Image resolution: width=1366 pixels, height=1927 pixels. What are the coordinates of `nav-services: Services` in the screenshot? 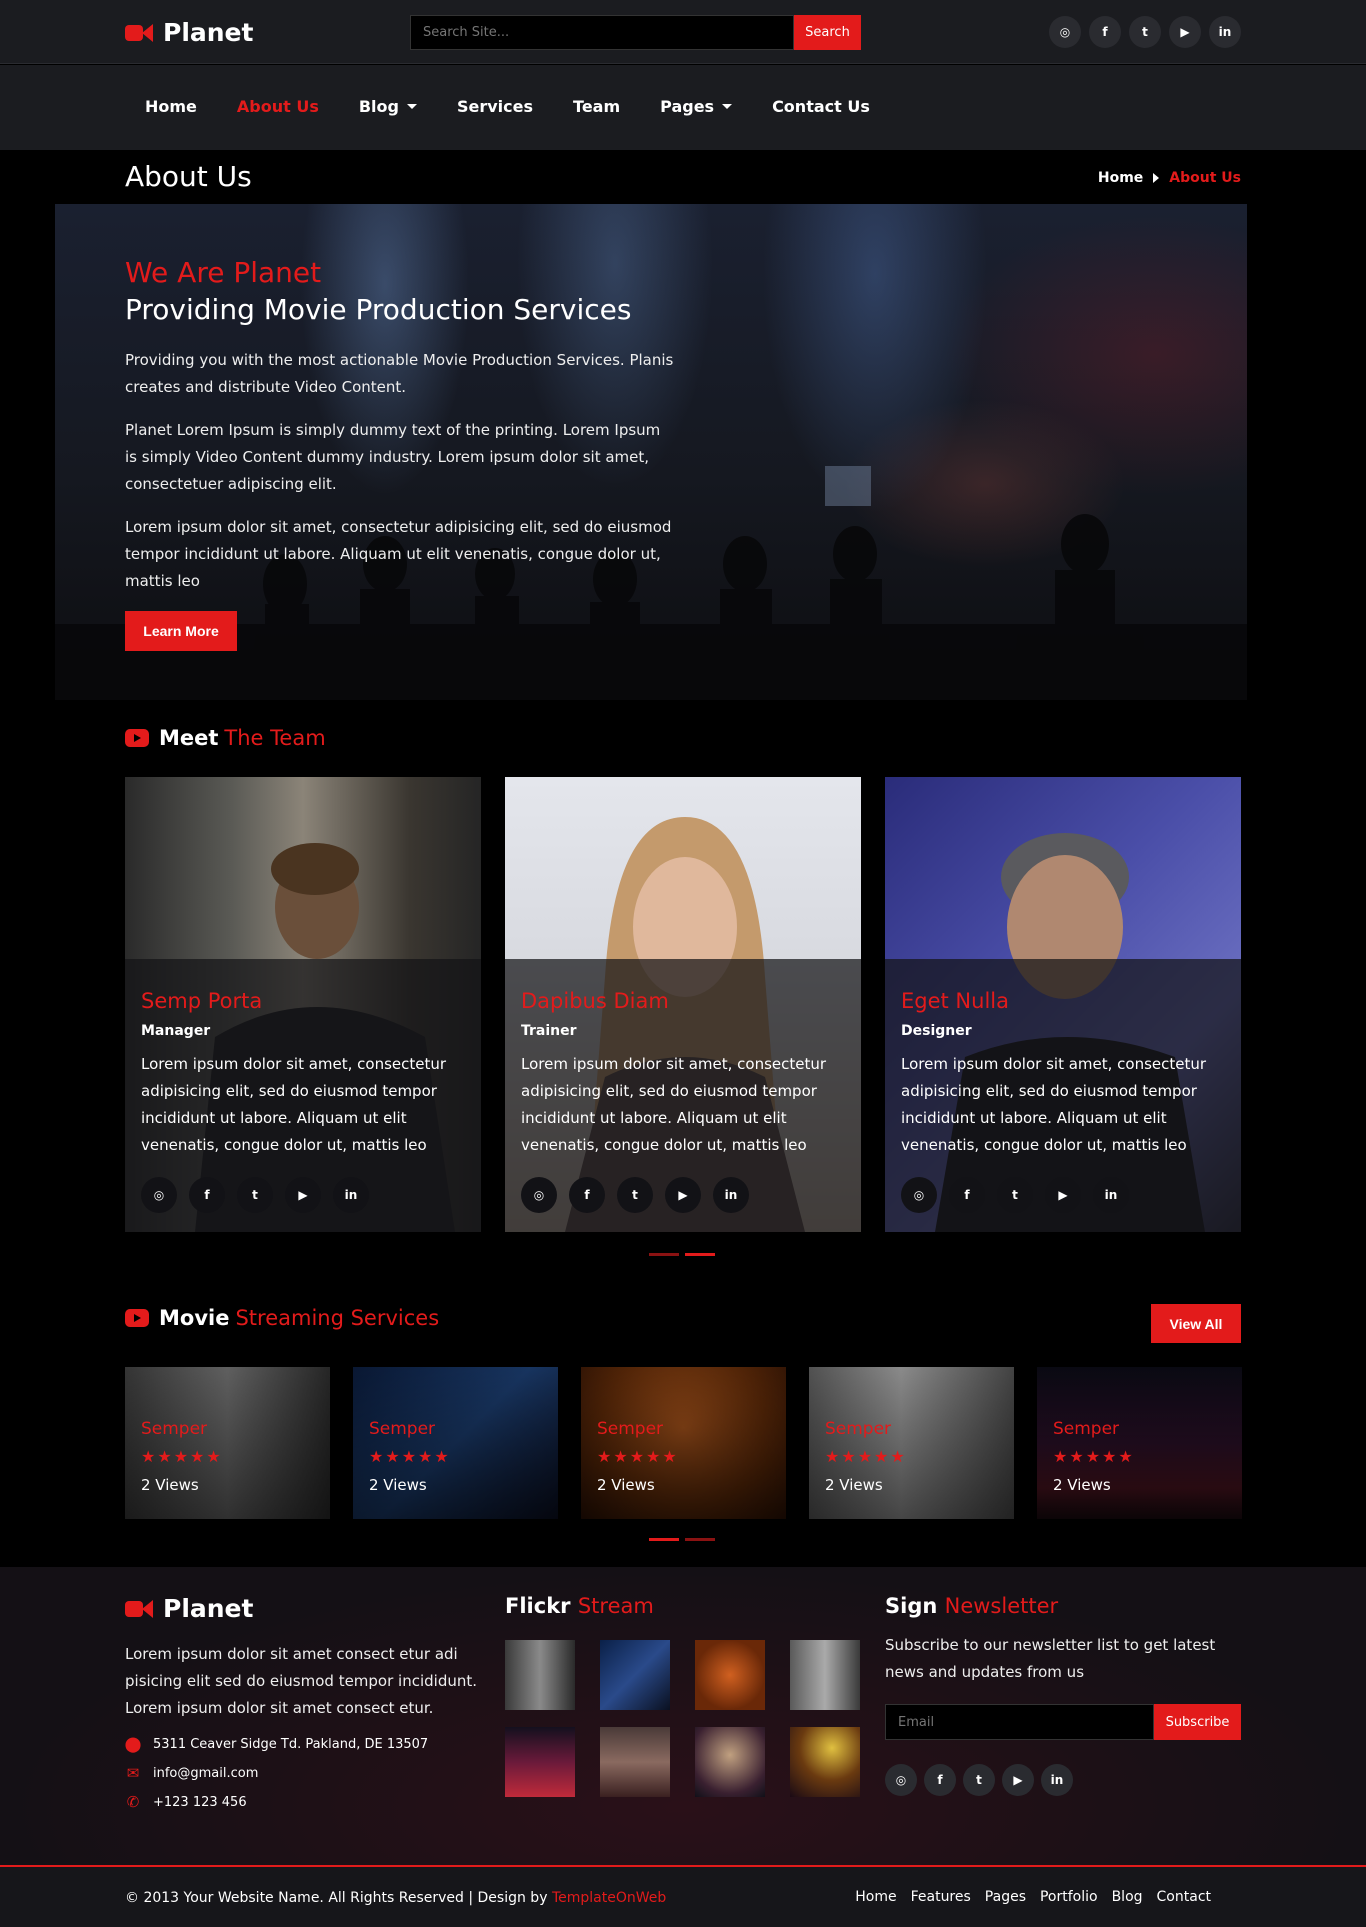 It's located at (495, 106).